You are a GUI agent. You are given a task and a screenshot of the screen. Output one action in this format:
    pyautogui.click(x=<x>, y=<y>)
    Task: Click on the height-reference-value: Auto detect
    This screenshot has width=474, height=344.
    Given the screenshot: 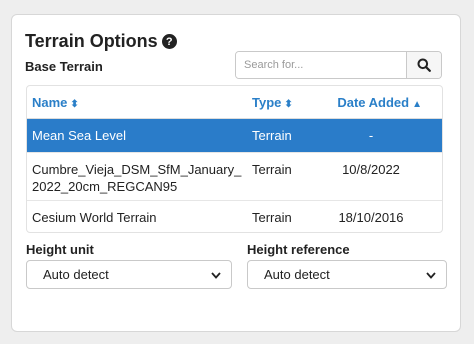 What is the action you would take?
    pyautogui.click(x=297, y=274)
    